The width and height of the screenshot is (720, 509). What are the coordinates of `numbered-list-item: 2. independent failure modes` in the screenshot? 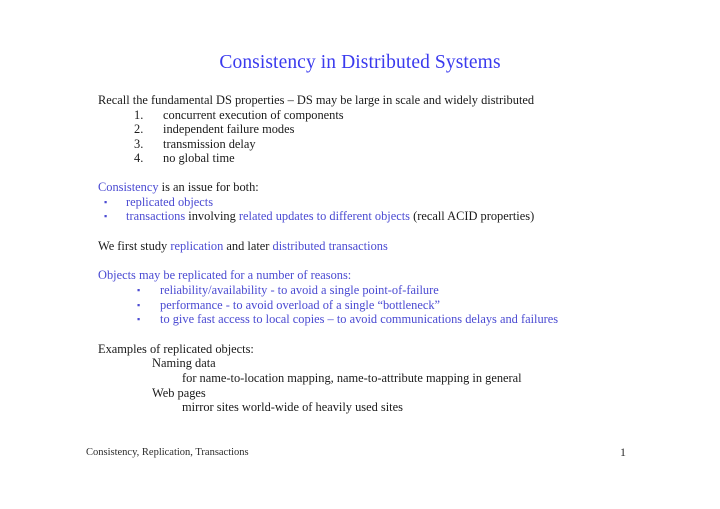 It's located at (378, 129).